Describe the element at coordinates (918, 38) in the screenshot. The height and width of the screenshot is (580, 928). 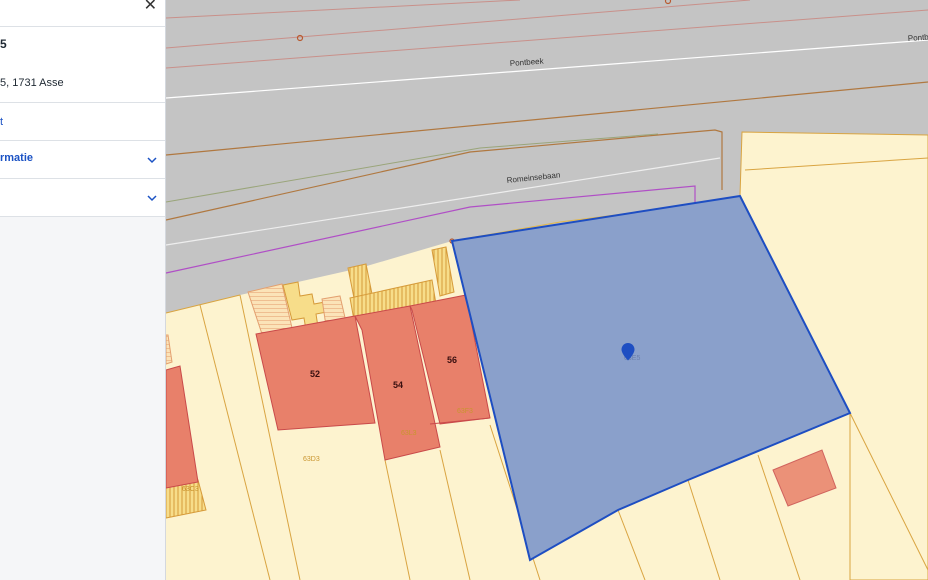
I see `street-label-pontbeek-edge: Pontb` at that location.